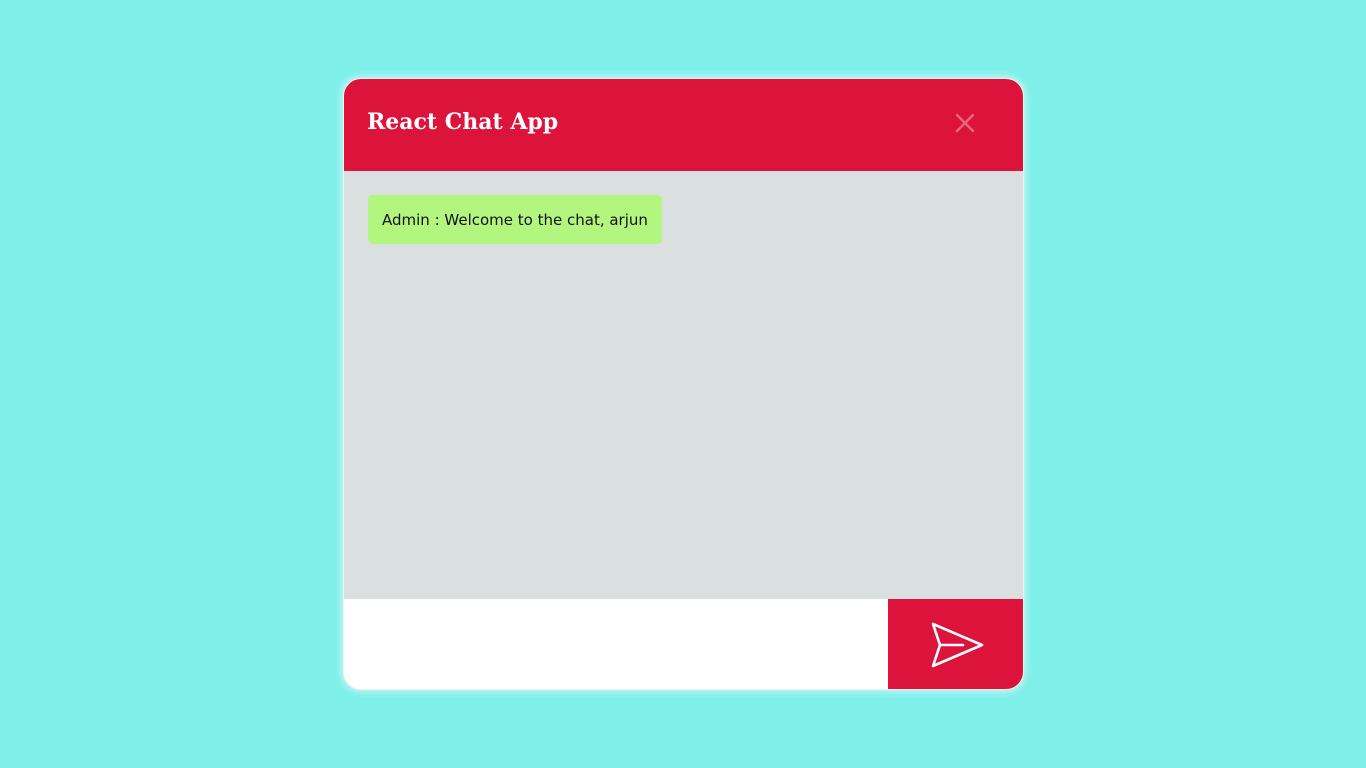 The width and height of the screenshot is (1366, 768). Describe the element at coordinates (546, 219) in the screenshot. I see `message-text: Welcome to the chat, arjun` at that location.